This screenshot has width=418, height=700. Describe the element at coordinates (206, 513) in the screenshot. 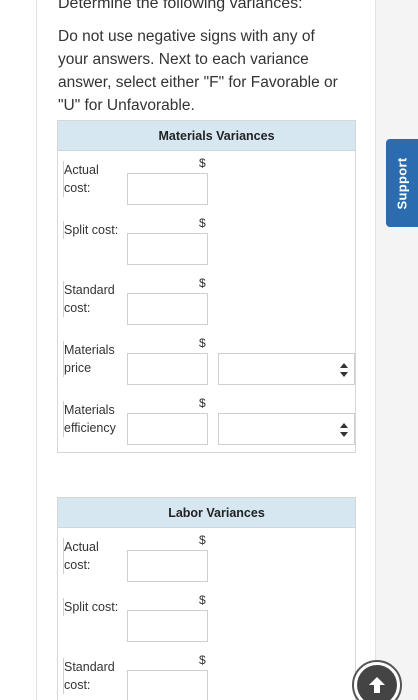

I see `labor-table-header: Labor Variances` at that location.